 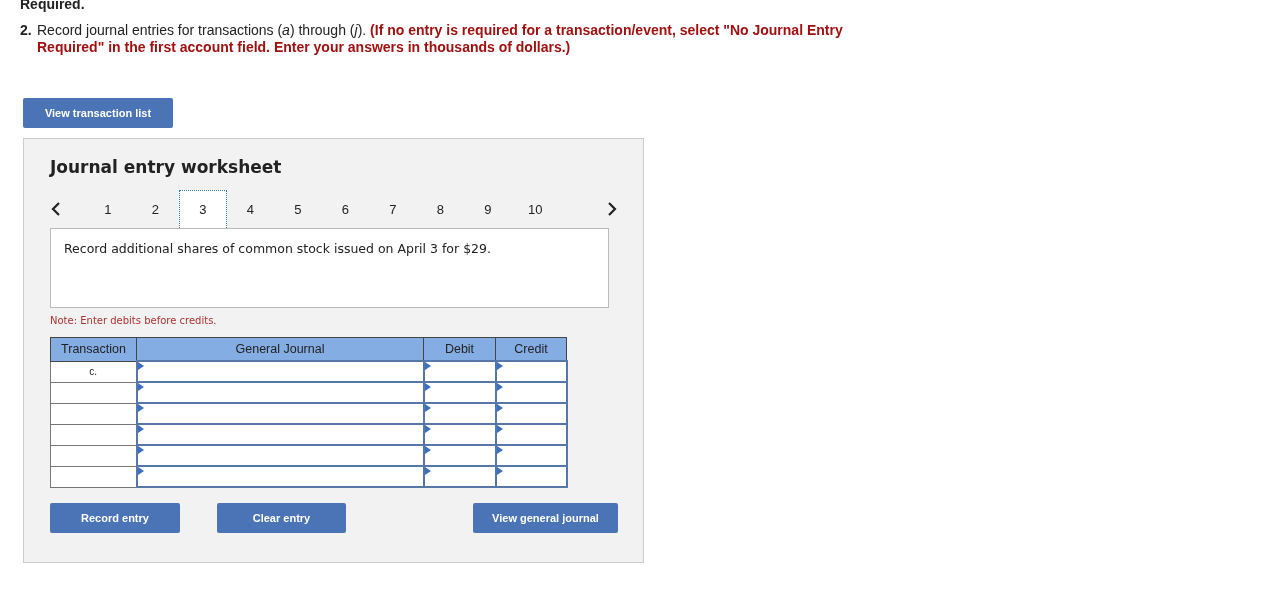 What do you see at coordinates (345, 209) in the screenshot?
I see `page-tab: 6` at bounding box center [345, 209].